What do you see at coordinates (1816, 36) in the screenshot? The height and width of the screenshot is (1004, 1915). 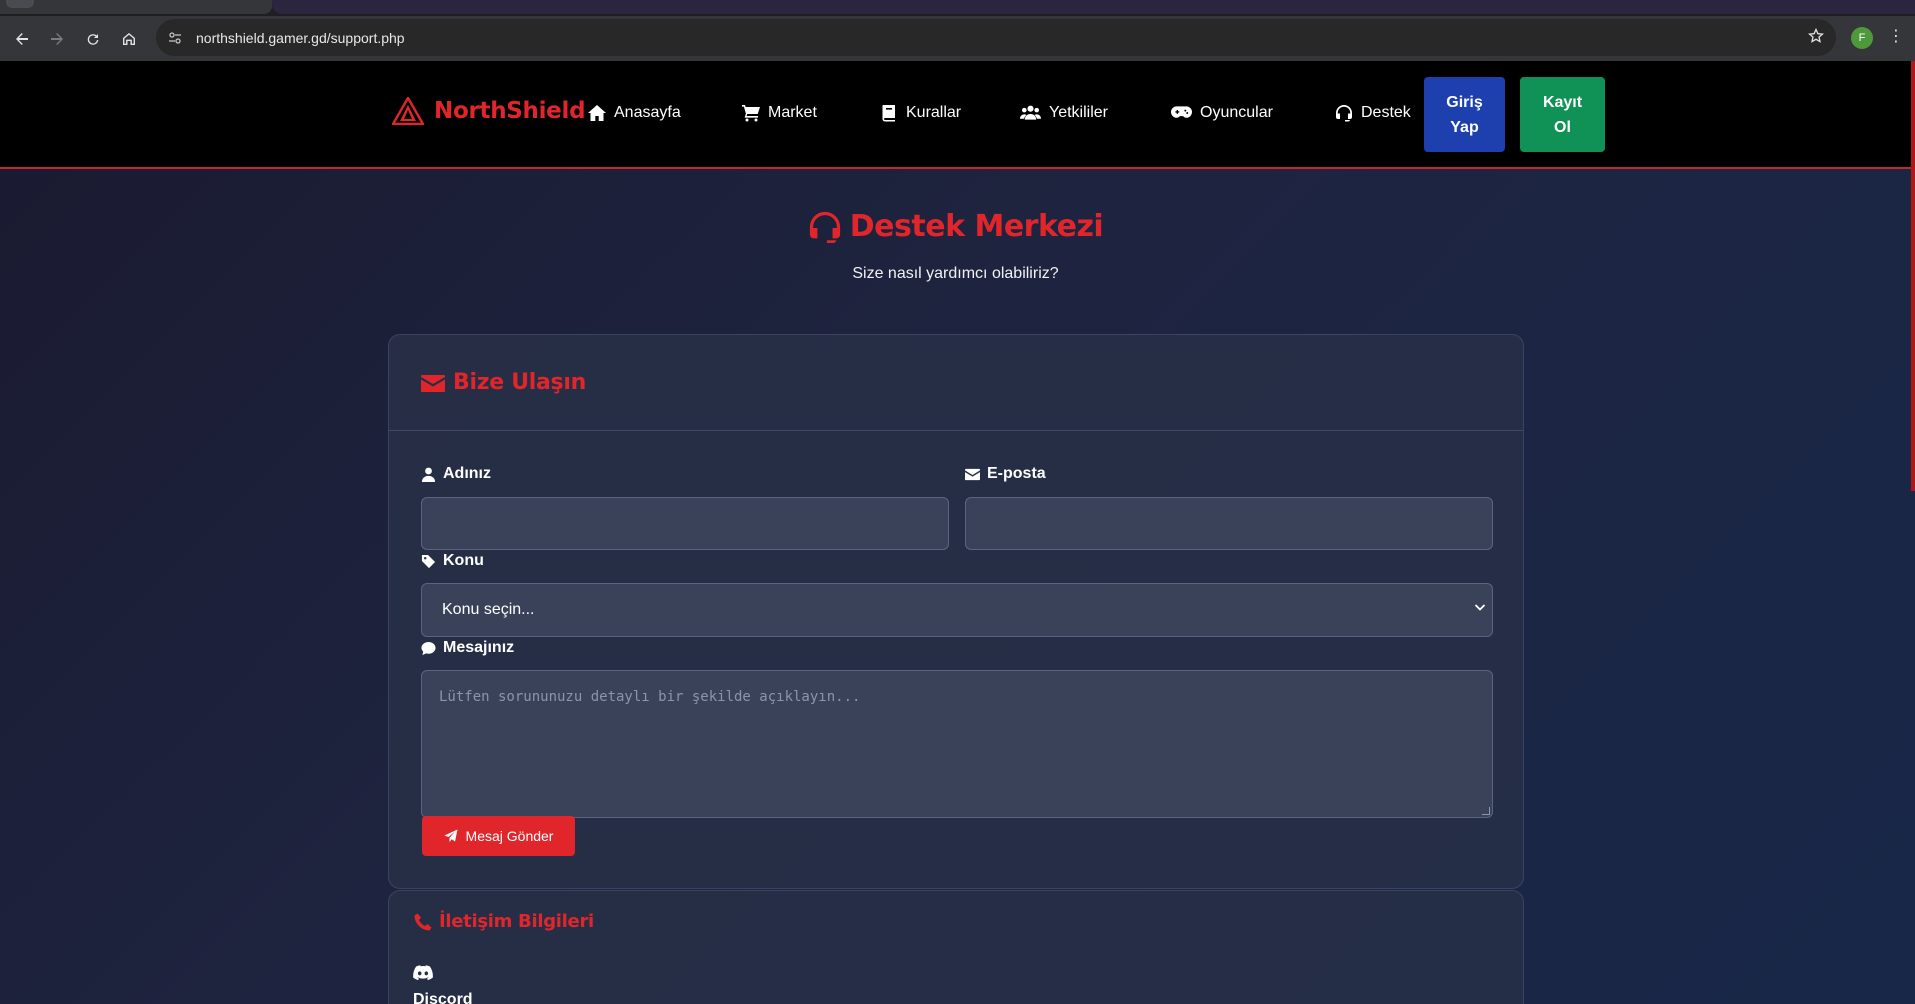 I see `bookmark-star-icon` at bounding box center [1816, 36].